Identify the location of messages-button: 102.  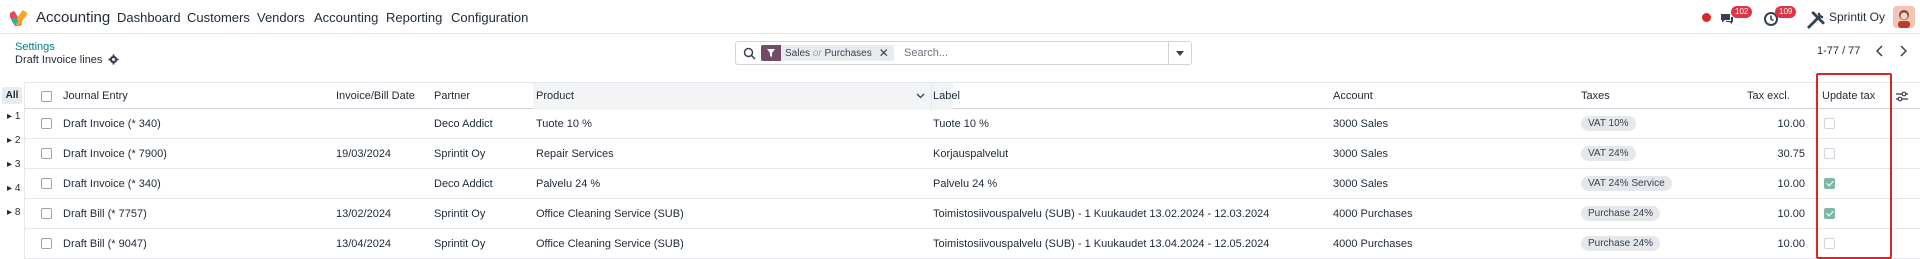
(1736, 17).